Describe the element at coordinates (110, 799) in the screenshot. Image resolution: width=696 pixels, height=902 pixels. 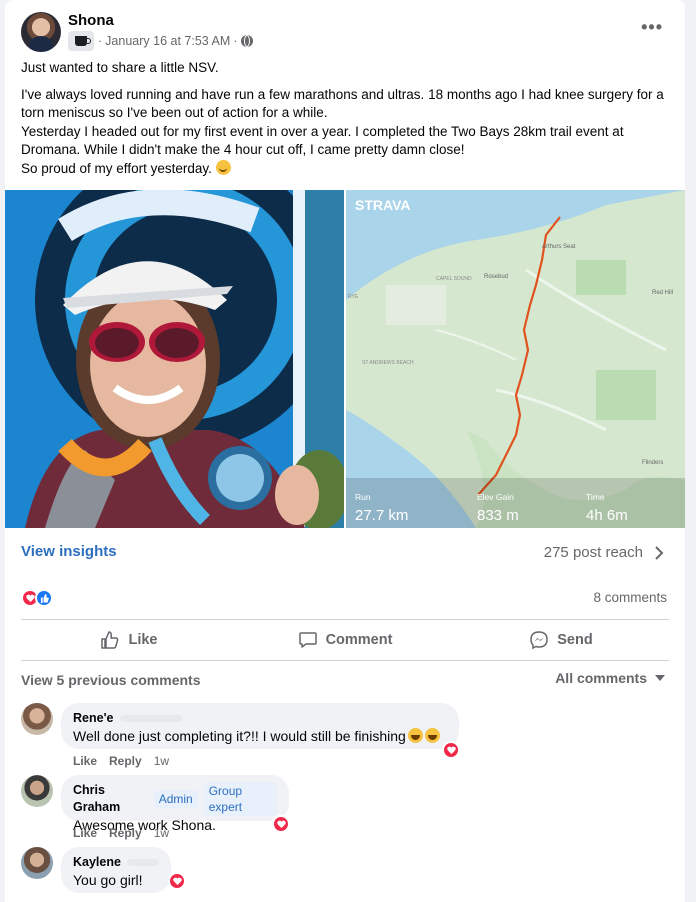
I see `commenter-name: Chris Graham` at that location.